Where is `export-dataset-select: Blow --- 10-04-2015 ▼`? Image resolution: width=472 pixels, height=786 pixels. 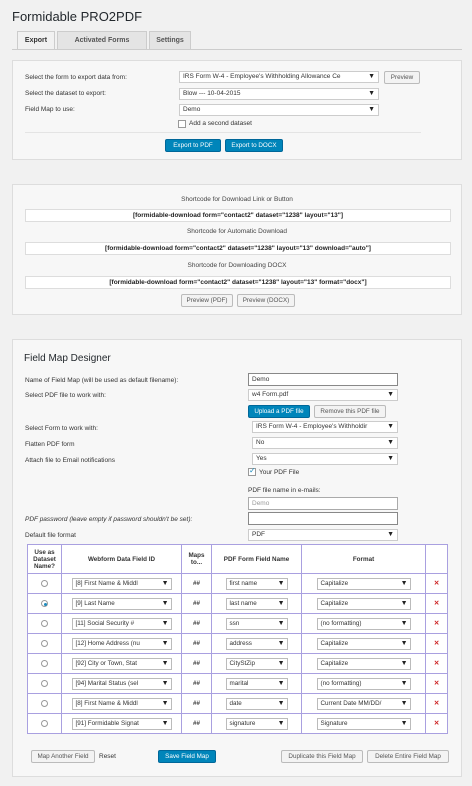 export-dataset-select: Blow --- 10-04-2015 ▼ is located at coordinates (279, 94).